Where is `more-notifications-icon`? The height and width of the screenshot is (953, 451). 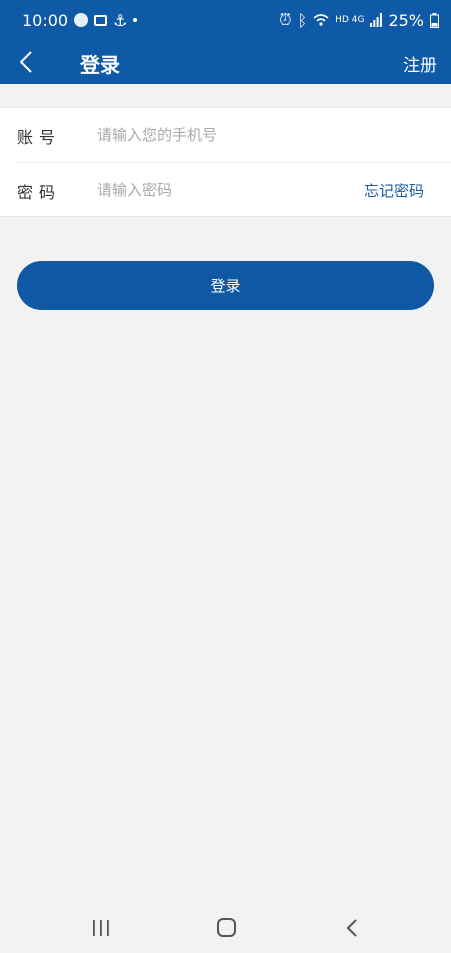
more-notifications-icon is located at coordinates (135, 20).